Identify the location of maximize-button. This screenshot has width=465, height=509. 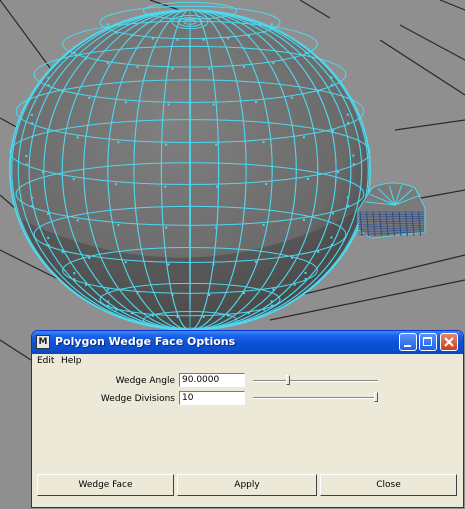
(428, 342).